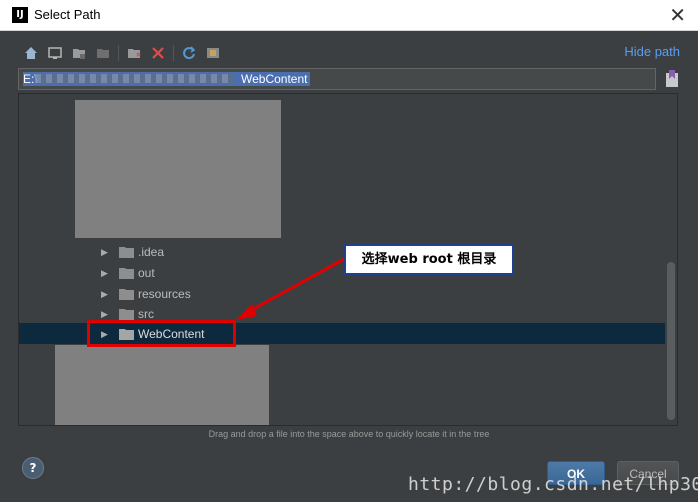  Describe the element at coordinates (429, 259) in the screenshot. I see `annotation-callout: 选择web root 根目录` at that location.